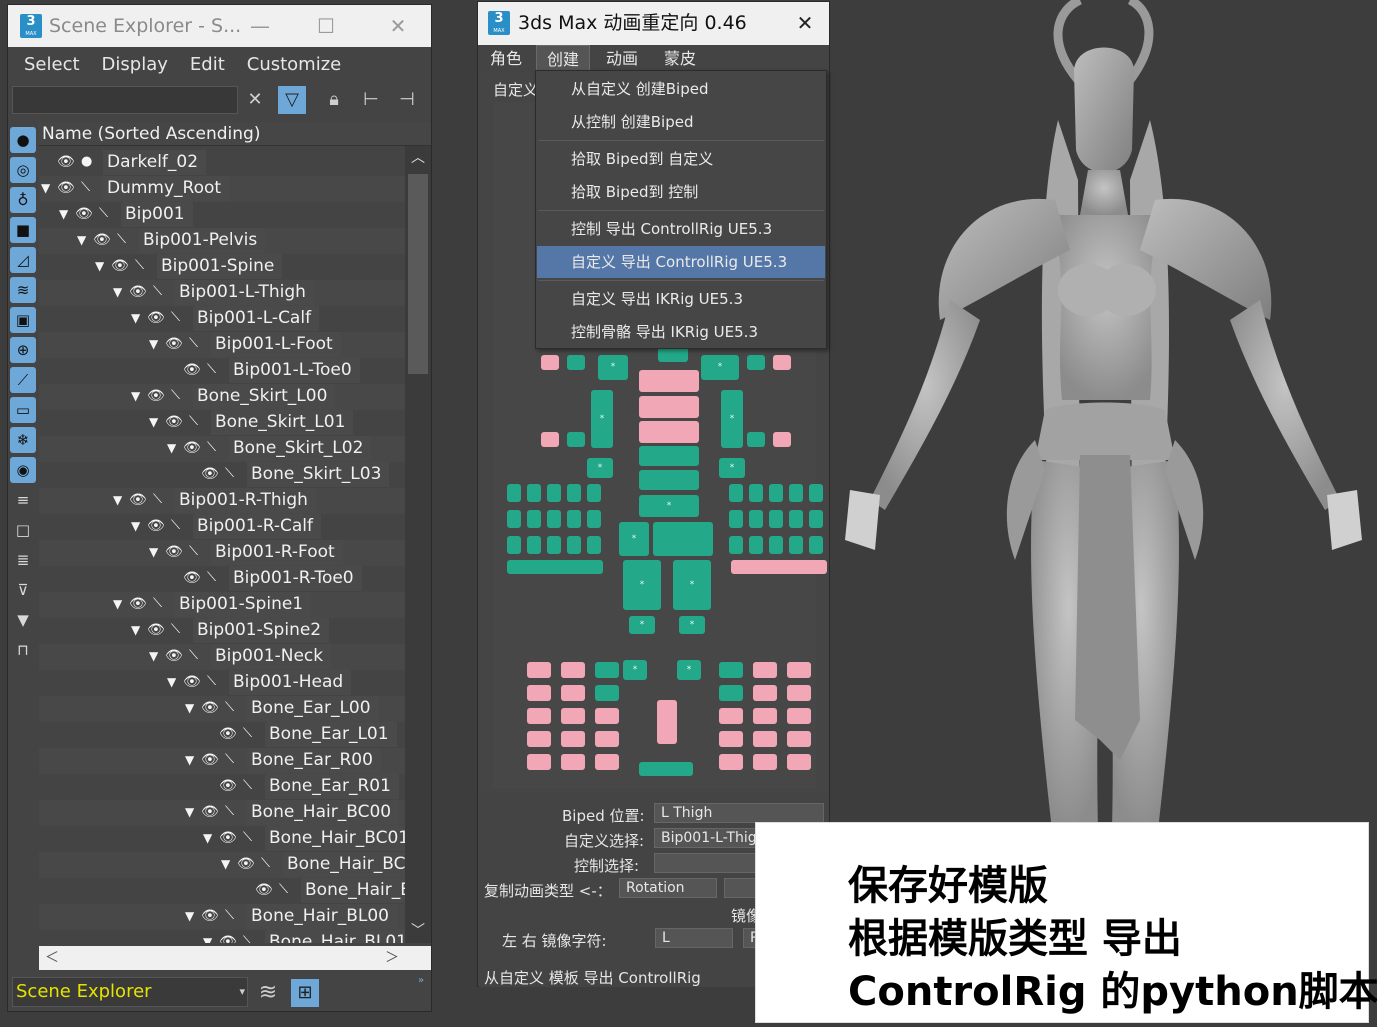  I want to click on menu-create: 创建, so click(563, 59).